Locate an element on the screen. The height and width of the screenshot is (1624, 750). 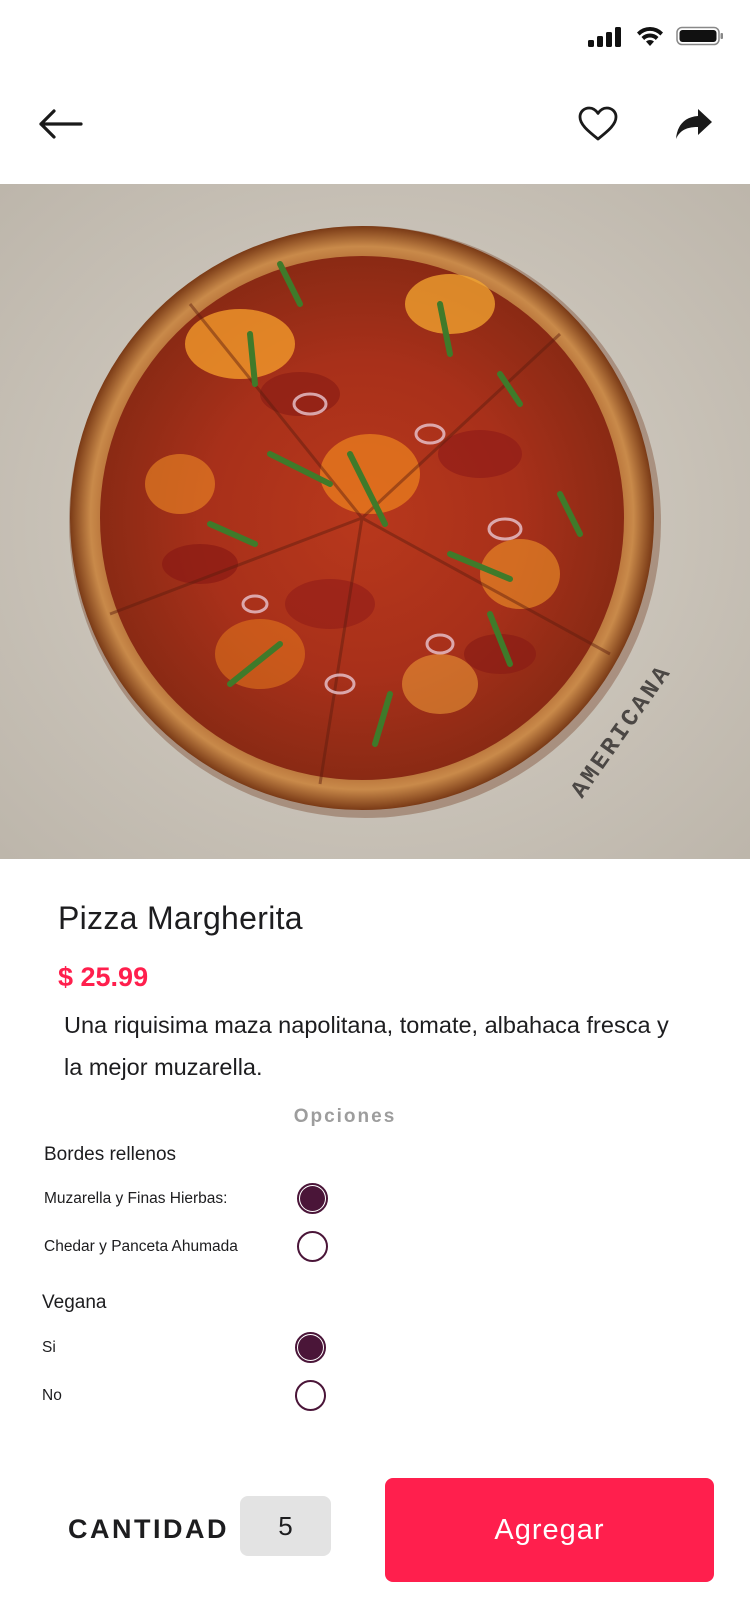
wifi-icon is located at coordinates (650, 36).